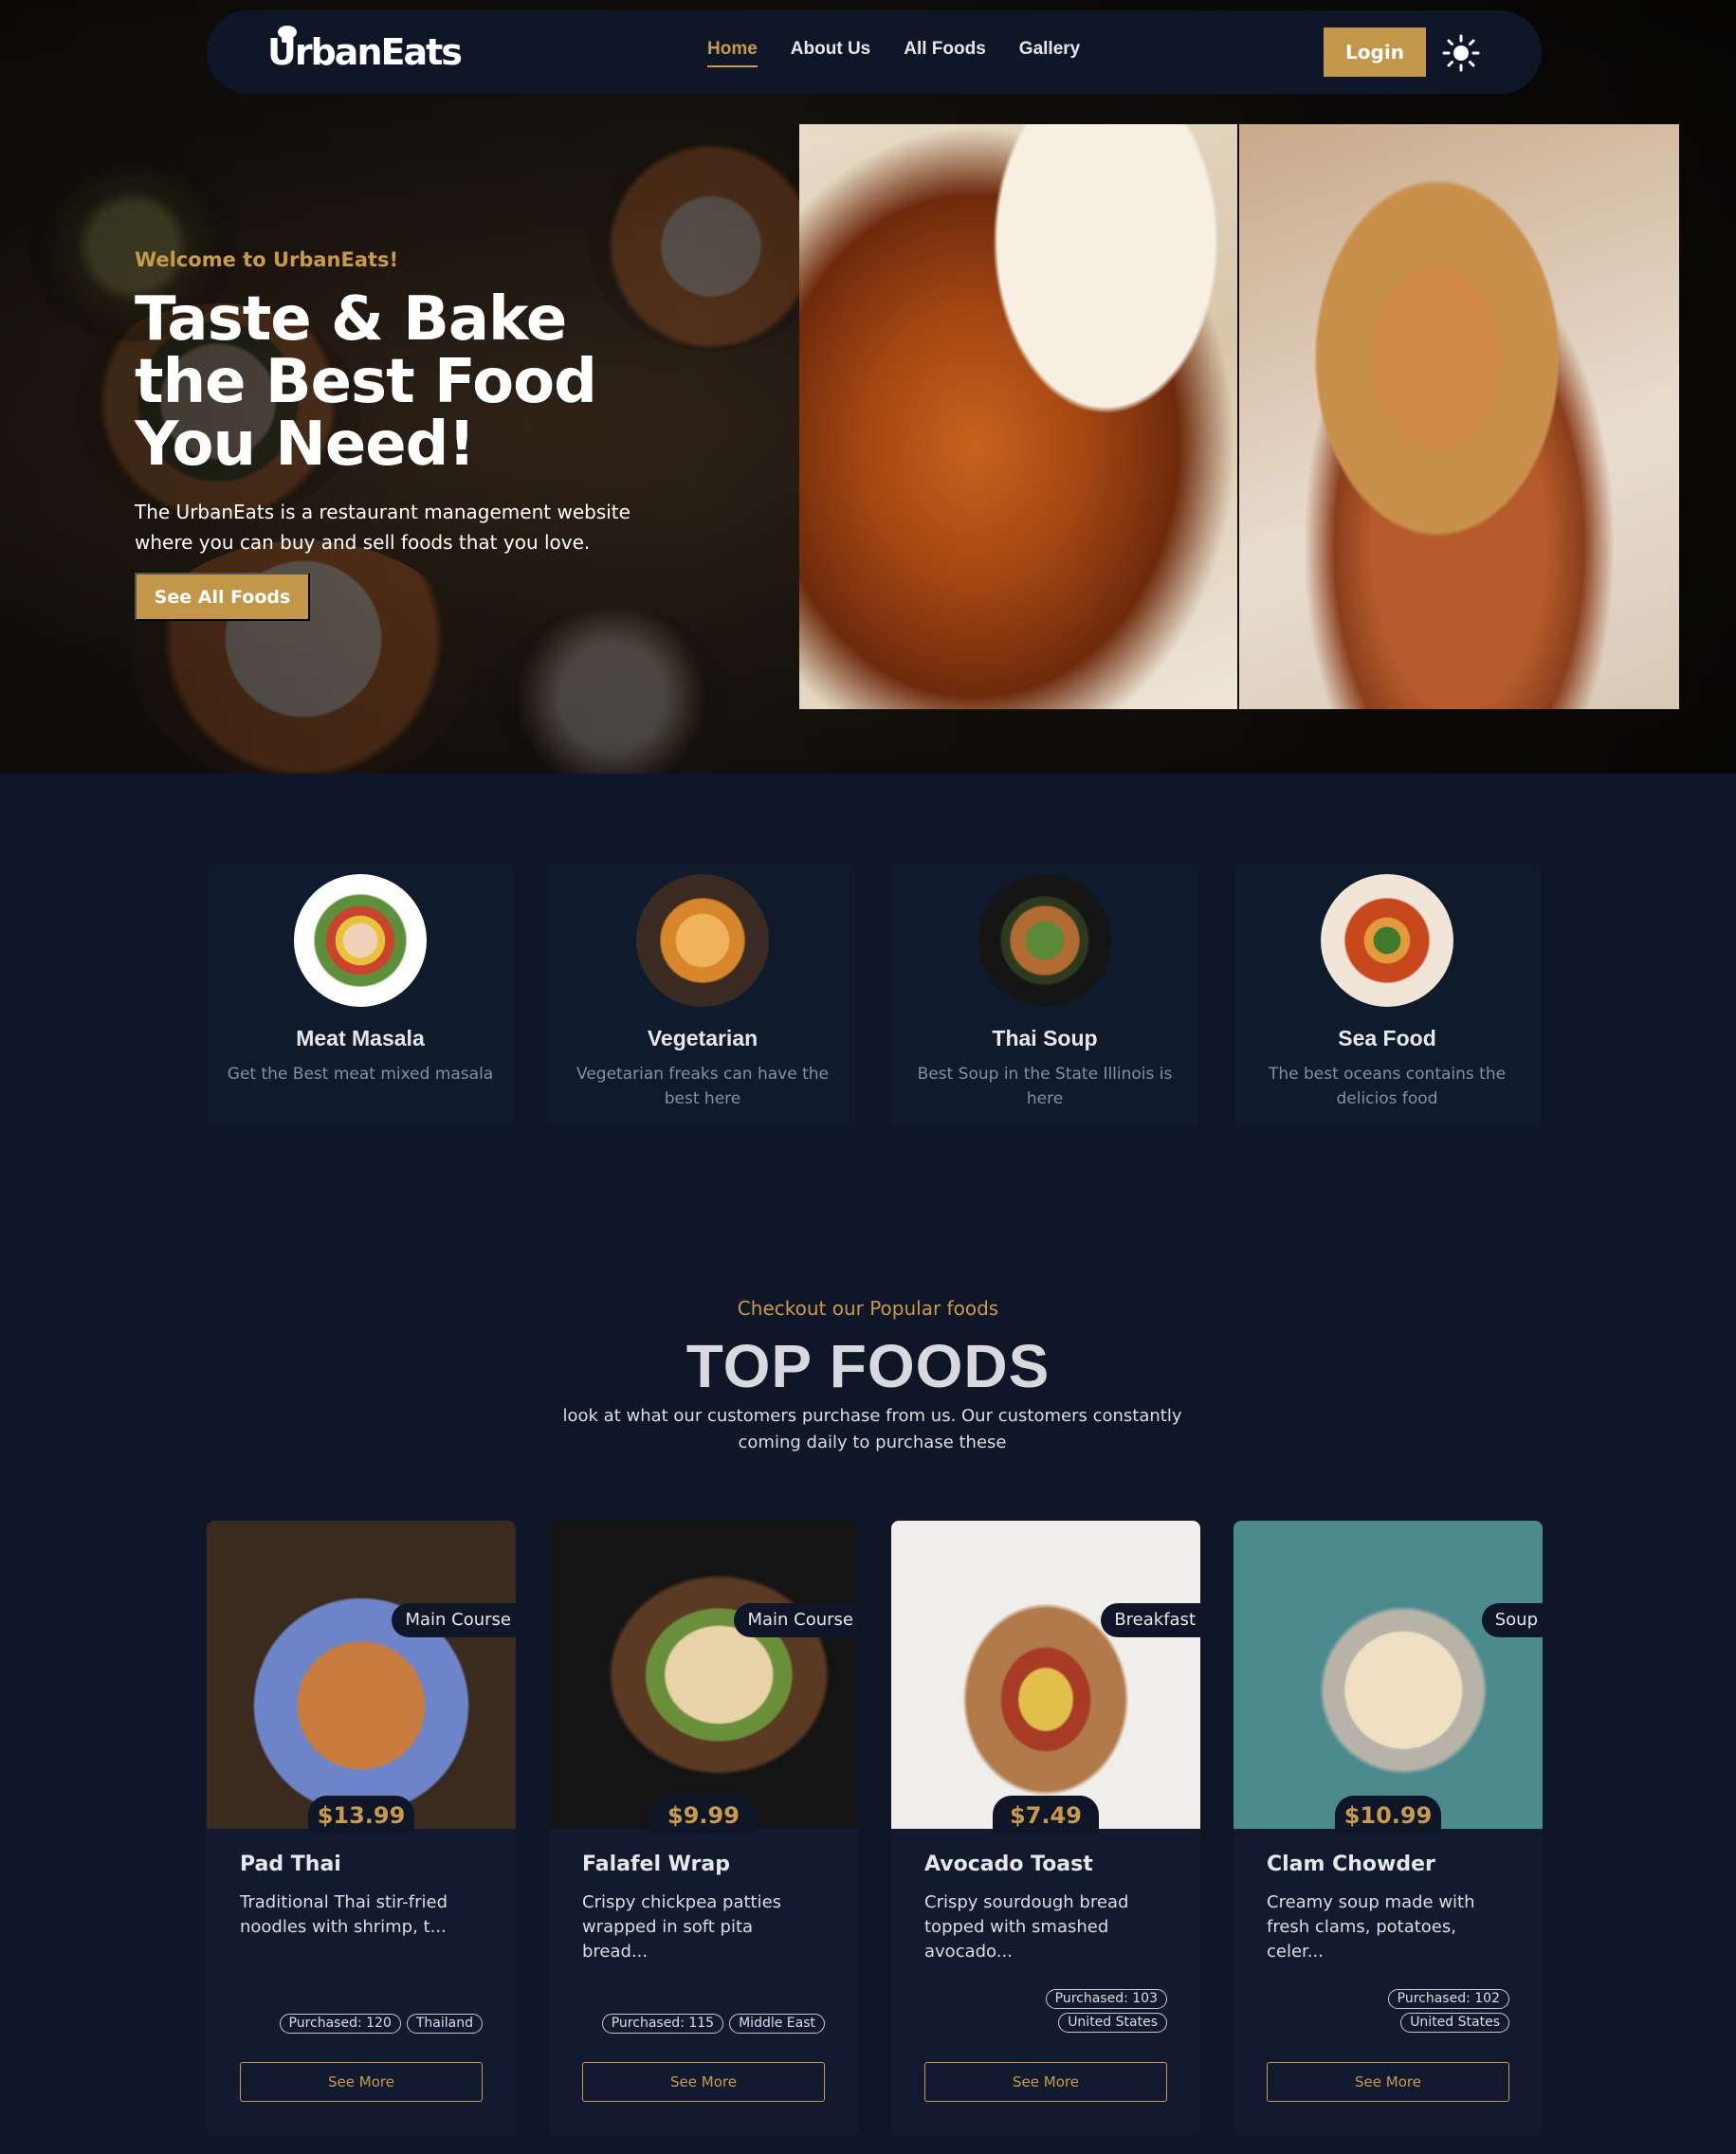 The width and height of the screenshot is (1736, 2154). Describe the element at coordinates (732, 53) in the screenshot. I see `nav-link-home: Home` at that location.